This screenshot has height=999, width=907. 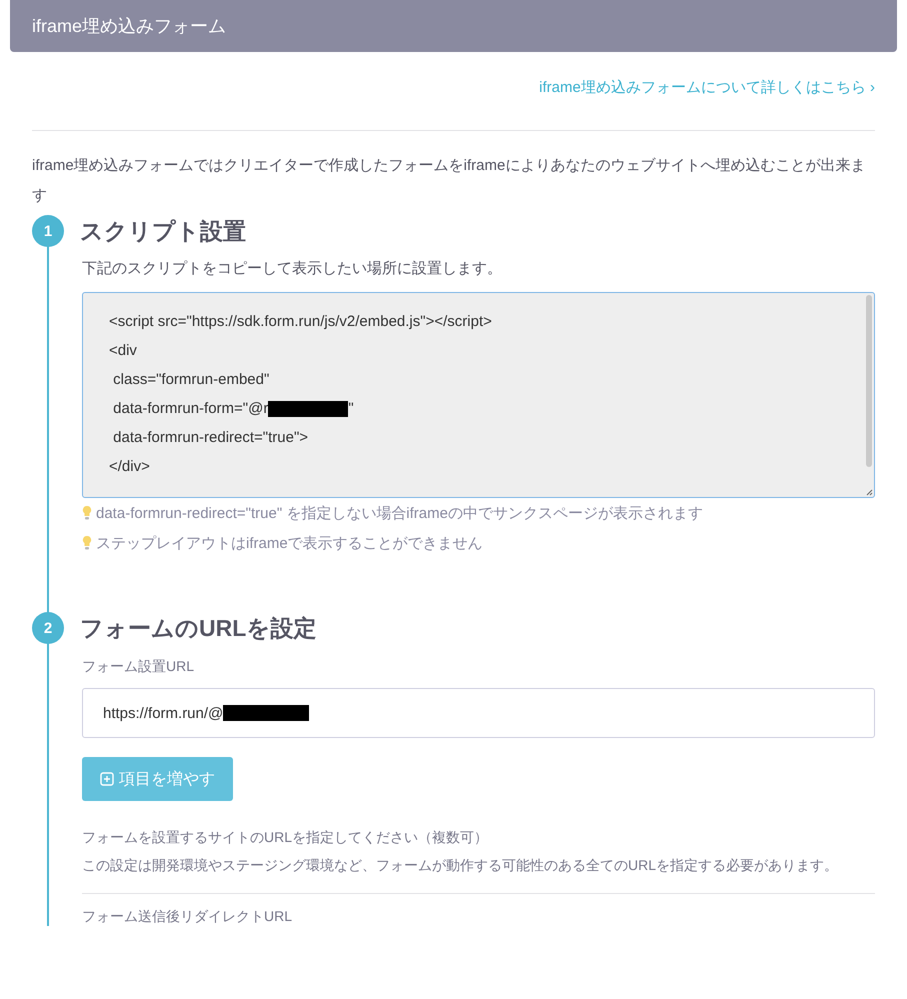 What do you see at coordinates (198, 628) in the screenshot?
I see `step-title: フォームのURLを設定` at bounding box center [198, 628].